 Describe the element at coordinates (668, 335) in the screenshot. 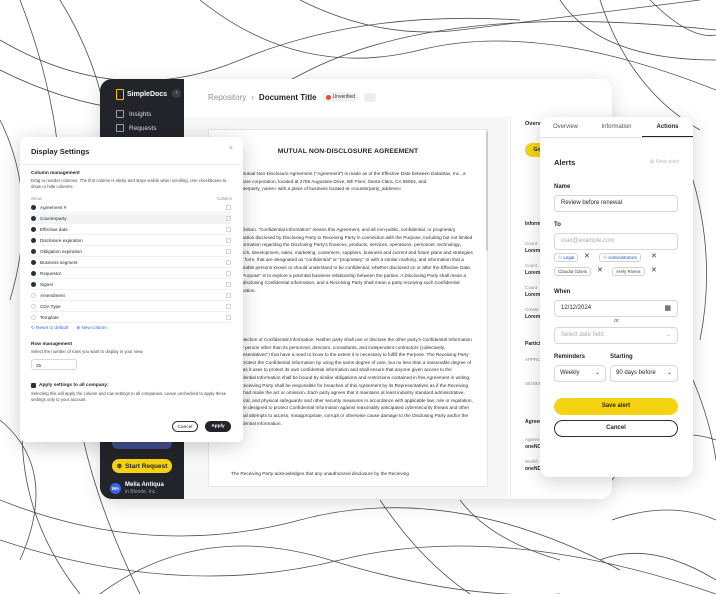

I see `chevron-down-icon: ⌄` at that location.